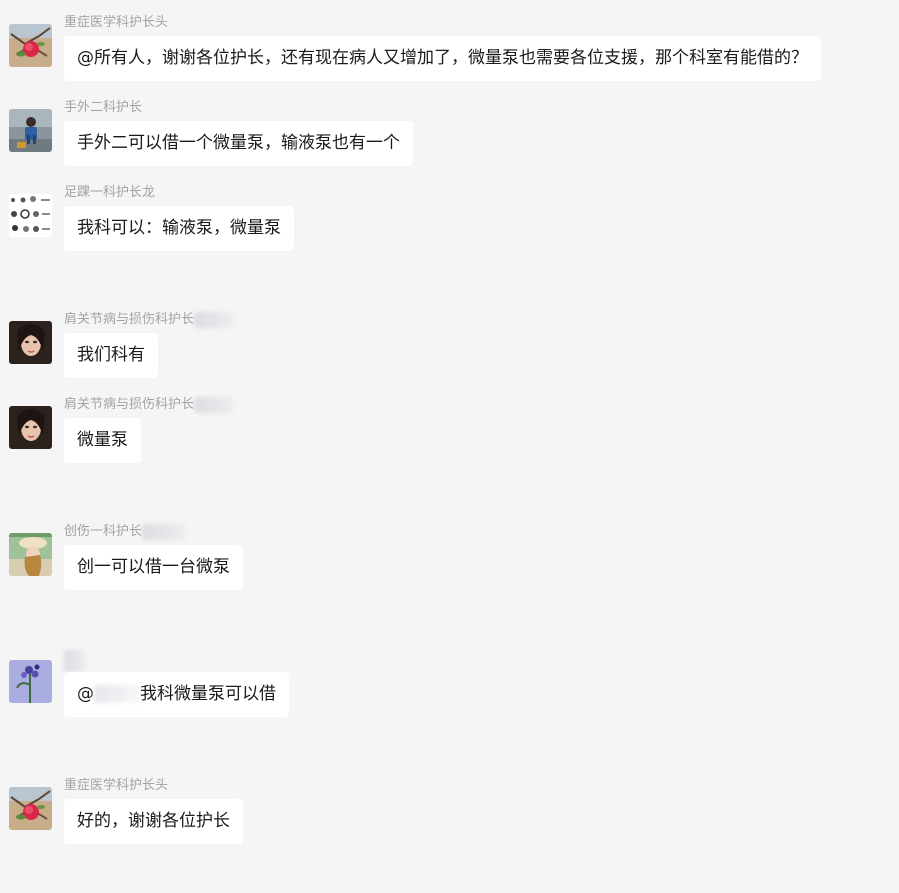  I want to click on message-text: 我们科有, so click(111, 355).